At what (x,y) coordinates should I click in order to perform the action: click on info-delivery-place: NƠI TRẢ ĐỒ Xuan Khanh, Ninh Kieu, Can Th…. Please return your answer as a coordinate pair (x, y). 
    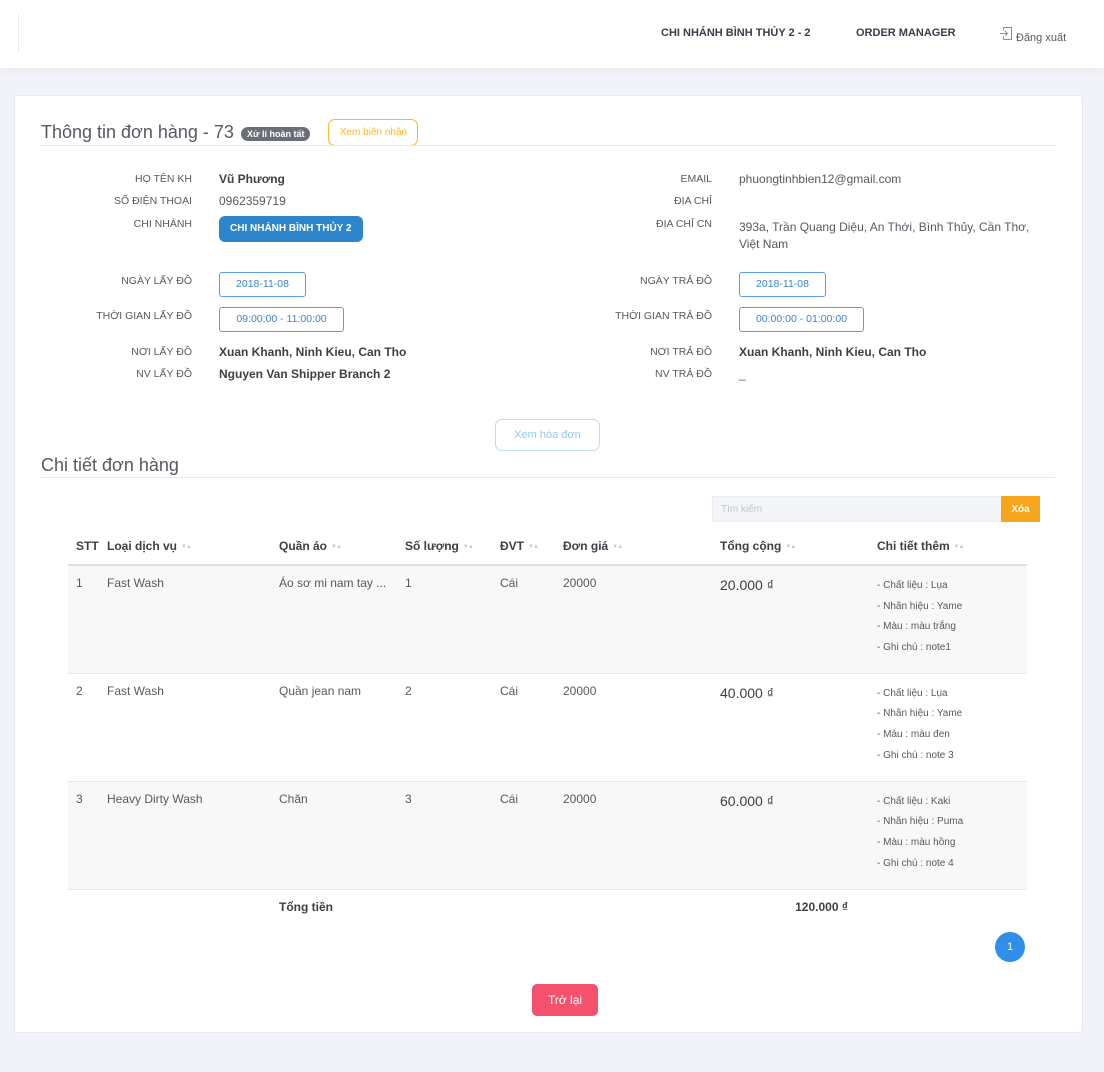
    Looking at the image, I should click on (755, 352).